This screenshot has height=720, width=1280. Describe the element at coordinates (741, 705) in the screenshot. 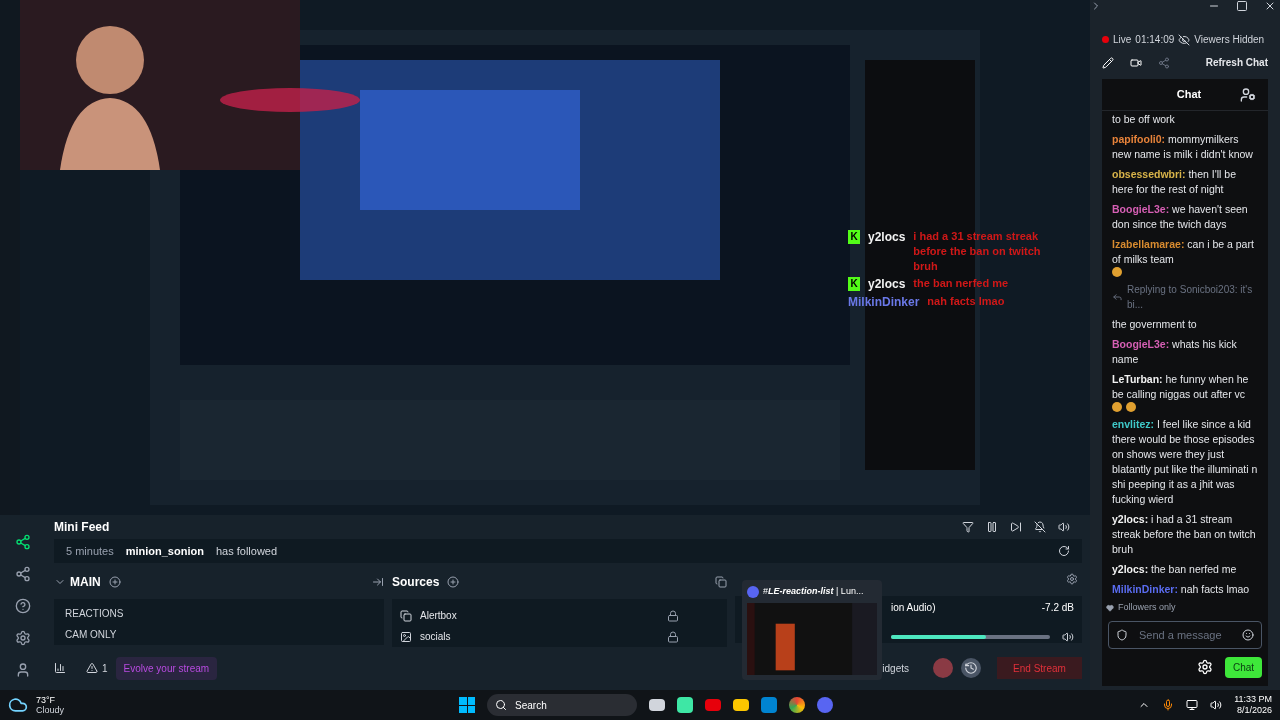

I see `folder-icon` at that location.